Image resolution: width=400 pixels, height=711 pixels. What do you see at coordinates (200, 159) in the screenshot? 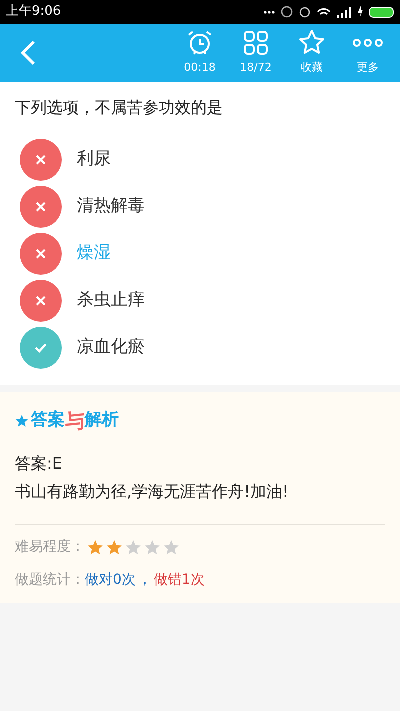
I see `answer-option: 利尿` at bounding box center [200, 159].